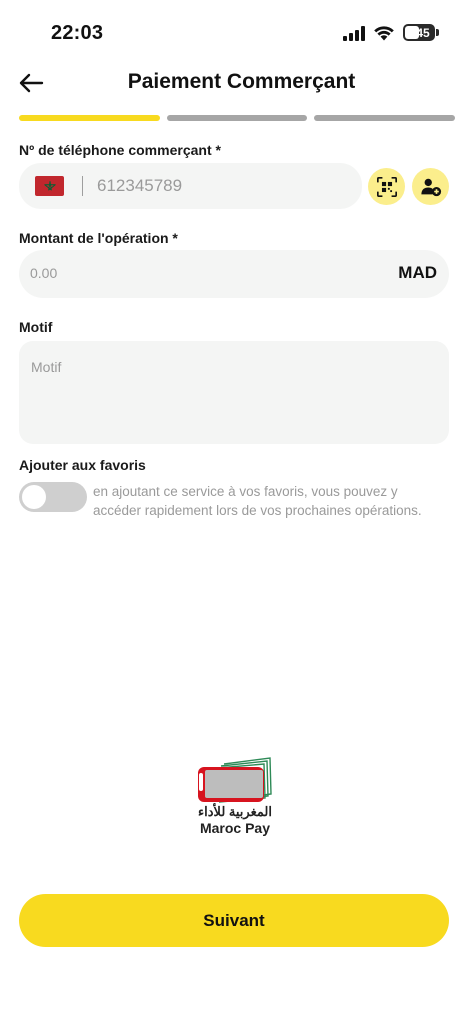 The image size is (473, 1024). What do you see at coordinates (385, 118) in the screenshot?
I see `step-3-indicator` at bounding box center [385, 118].